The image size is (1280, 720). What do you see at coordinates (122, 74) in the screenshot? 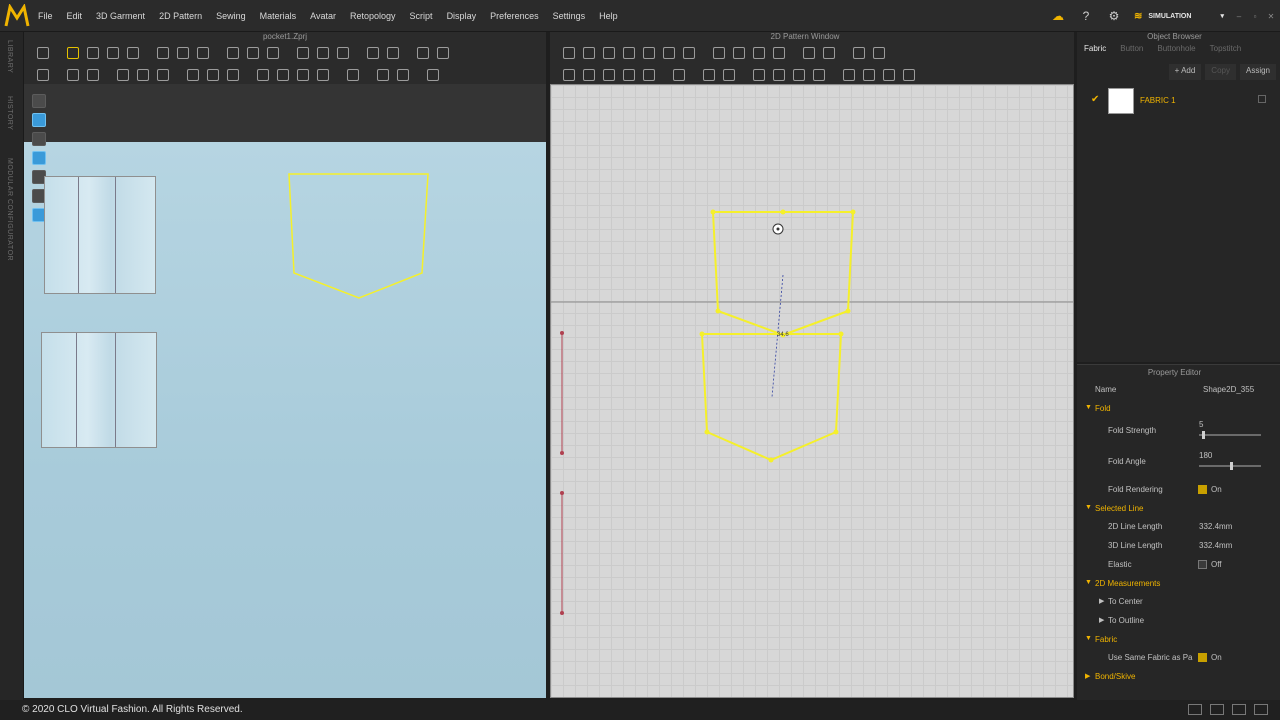
I see `segment-sewing-icon` at bounding box center [122, 74].